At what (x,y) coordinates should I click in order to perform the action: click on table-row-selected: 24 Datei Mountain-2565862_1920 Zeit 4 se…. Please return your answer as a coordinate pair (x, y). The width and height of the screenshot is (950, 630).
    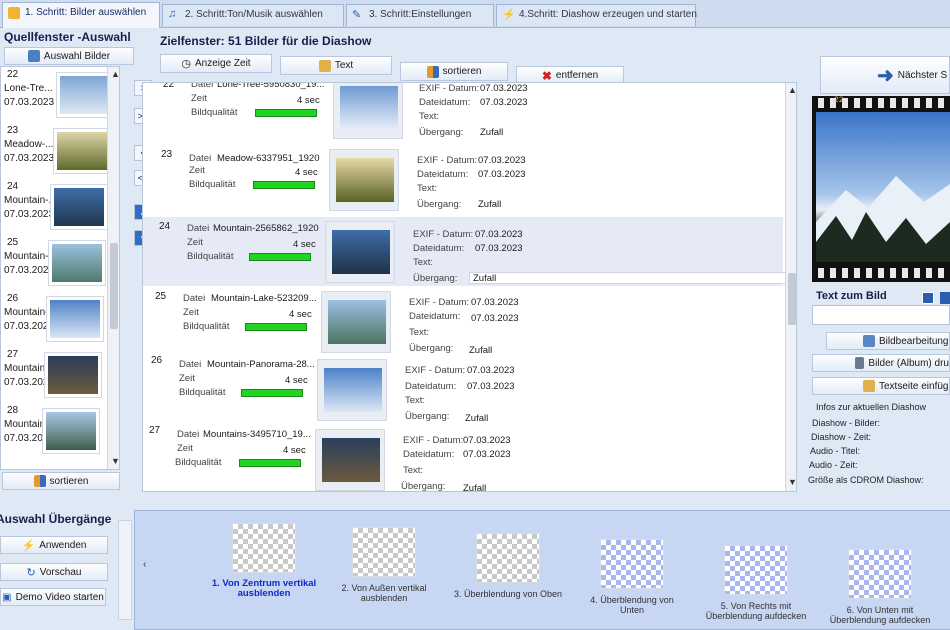
    Looking at the image, I should click on (467, 251).